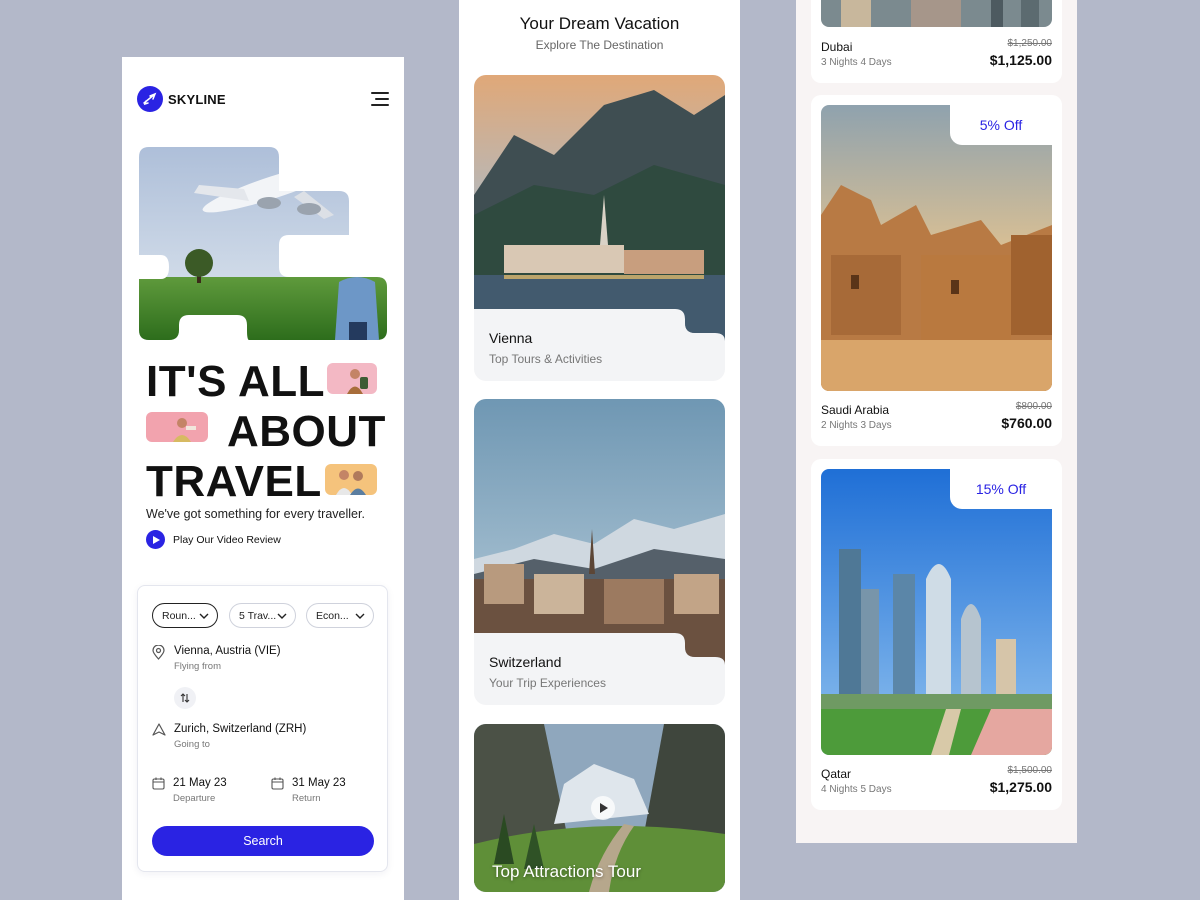 The image size is (1200, 900). I want to click on departure-date-label: Departure, so click(194, 798).